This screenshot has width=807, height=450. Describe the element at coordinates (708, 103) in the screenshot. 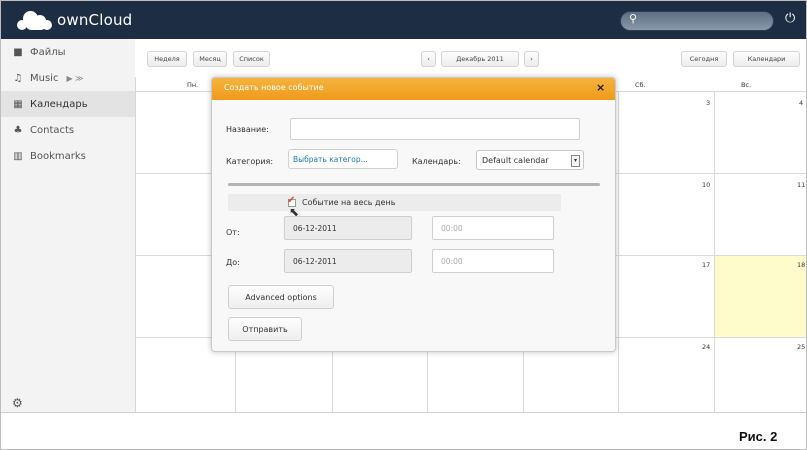

I see `day-number: 3` at that location.